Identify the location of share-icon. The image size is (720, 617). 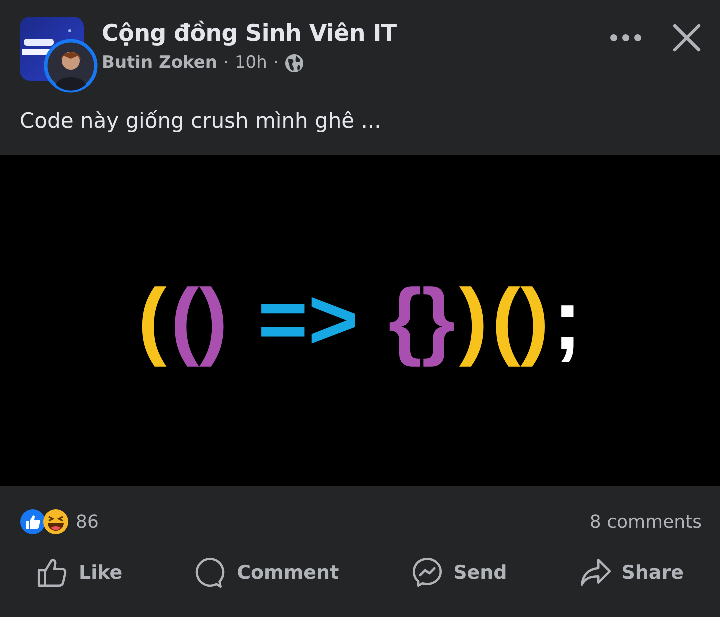
(595, 572).